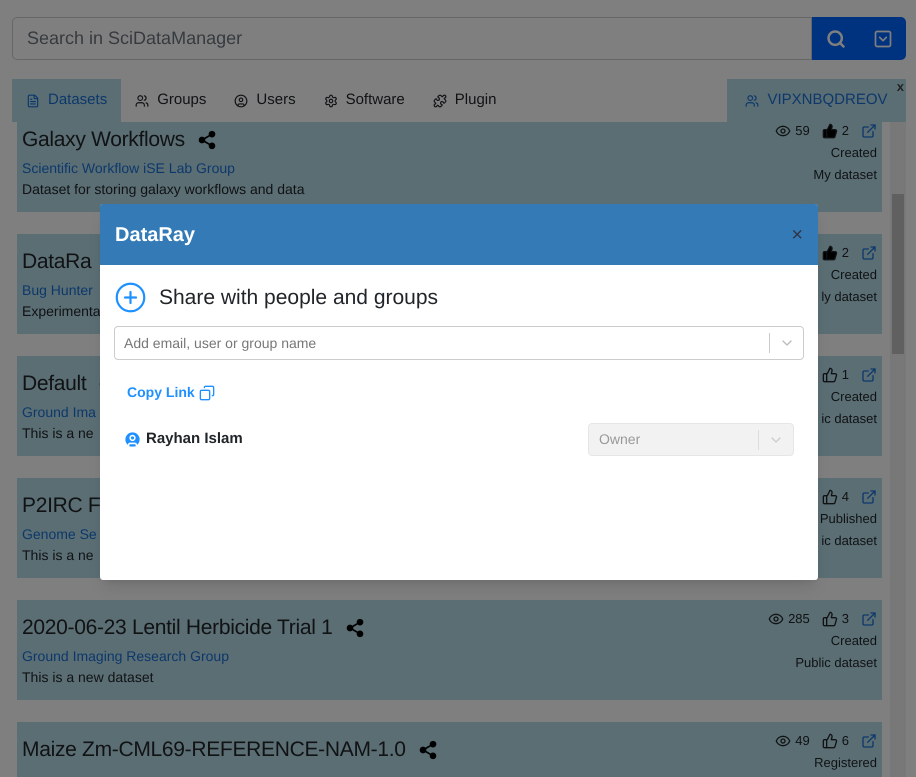 The height and width of the screenshot is (777, 916). I want to click on group-link: Ground Imaging Research Group, so click(193, 656).